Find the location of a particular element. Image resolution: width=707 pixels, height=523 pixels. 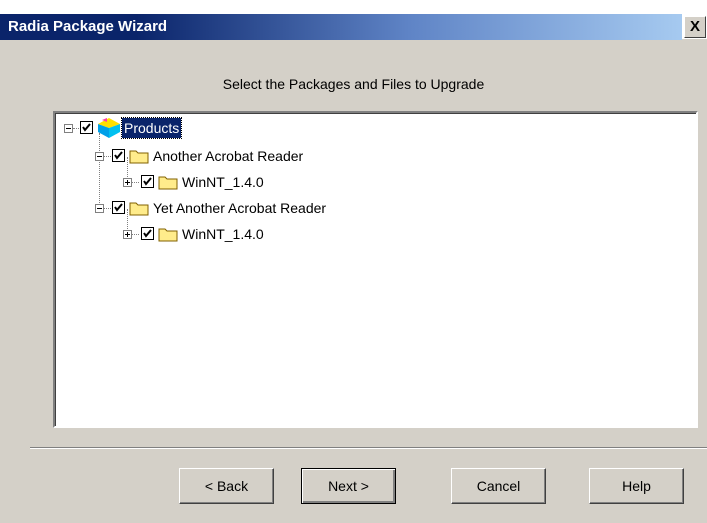

checkbox-root is located at coordinates (86, 127).